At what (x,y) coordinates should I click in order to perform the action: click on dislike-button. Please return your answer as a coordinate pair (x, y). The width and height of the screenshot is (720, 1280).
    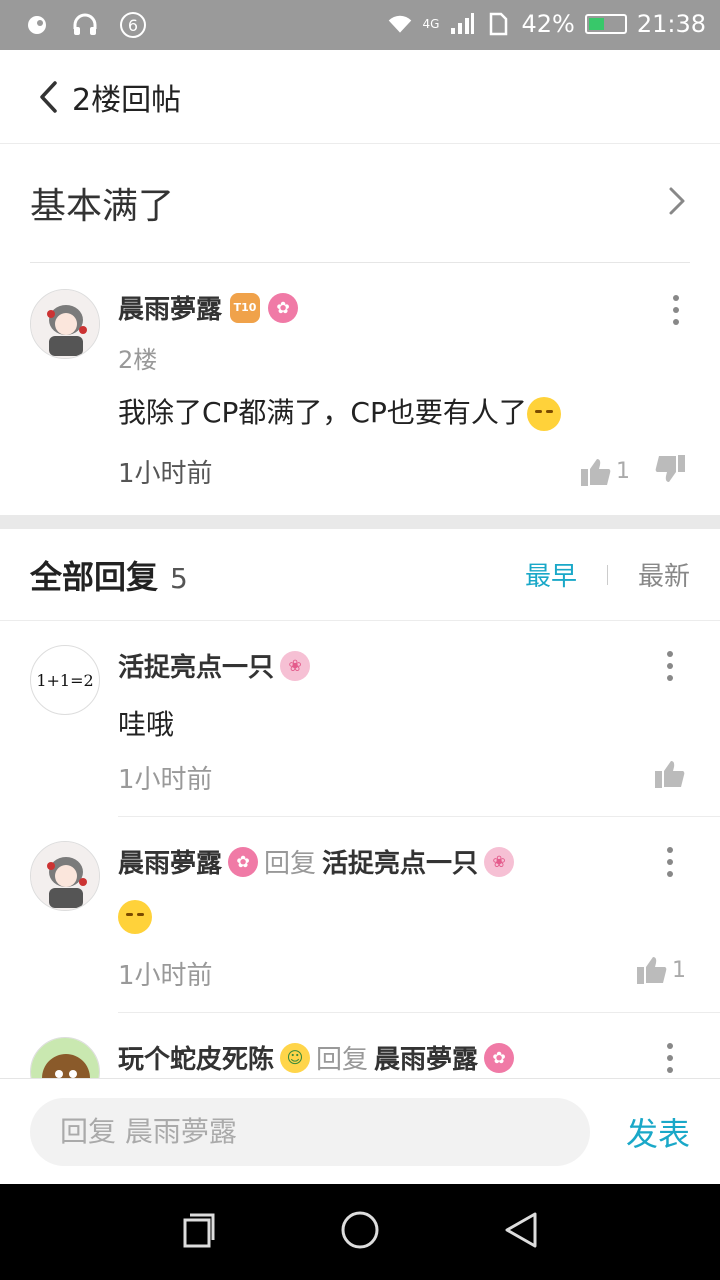
    Looking at the image, I should click on (670, 472).